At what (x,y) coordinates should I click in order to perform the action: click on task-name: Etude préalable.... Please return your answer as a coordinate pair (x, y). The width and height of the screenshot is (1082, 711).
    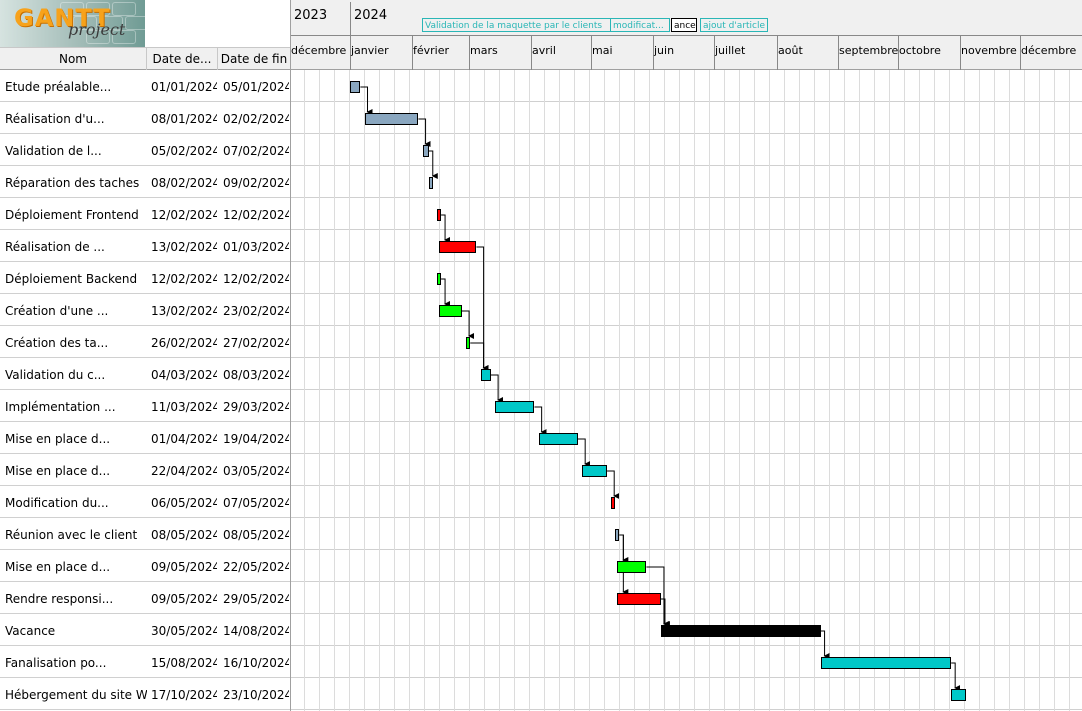
    Looking at the image, I should click on (58, 87).